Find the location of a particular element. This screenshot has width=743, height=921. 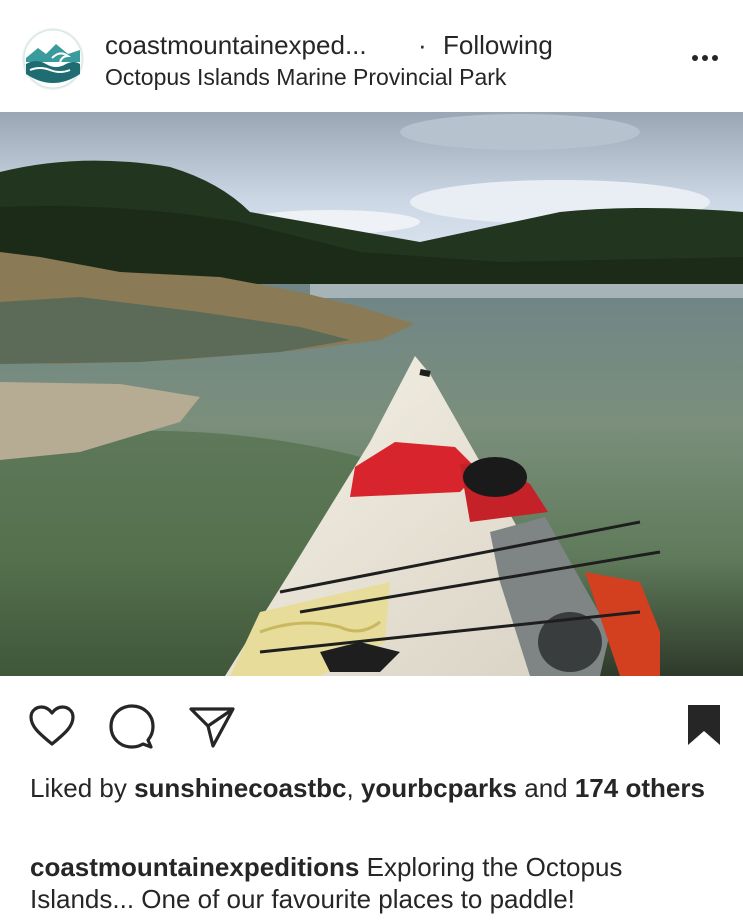

avatar is located at coordinates (53, 59).